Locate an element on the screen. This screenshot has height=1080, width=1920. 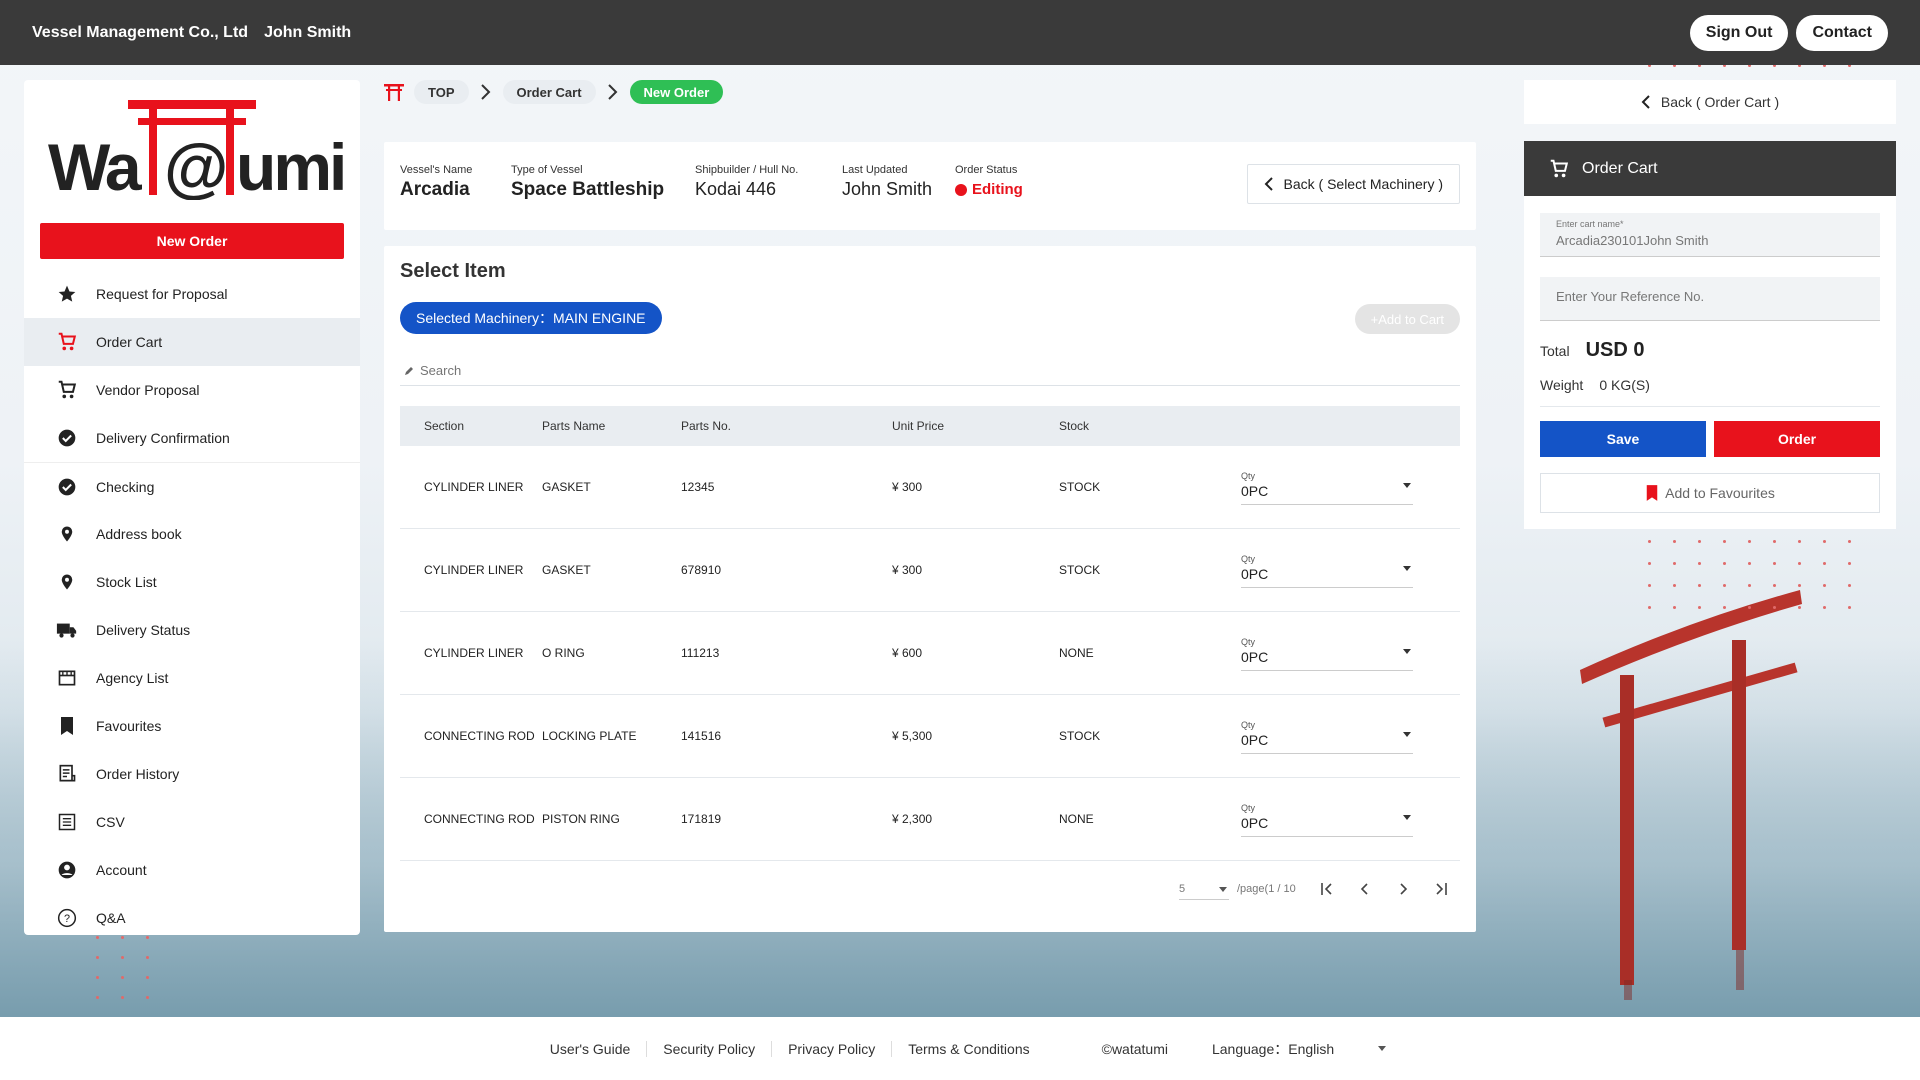
per-page-select: 5 is located at coordinates (1204, 889).